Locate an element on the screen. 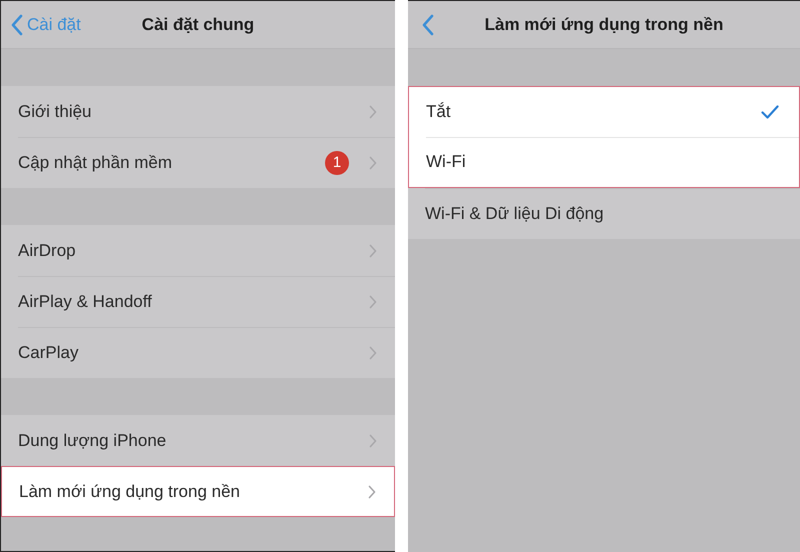 The image size is (800, 552). screen-title: Cài đặt chung is located at coordinates (198, 24).